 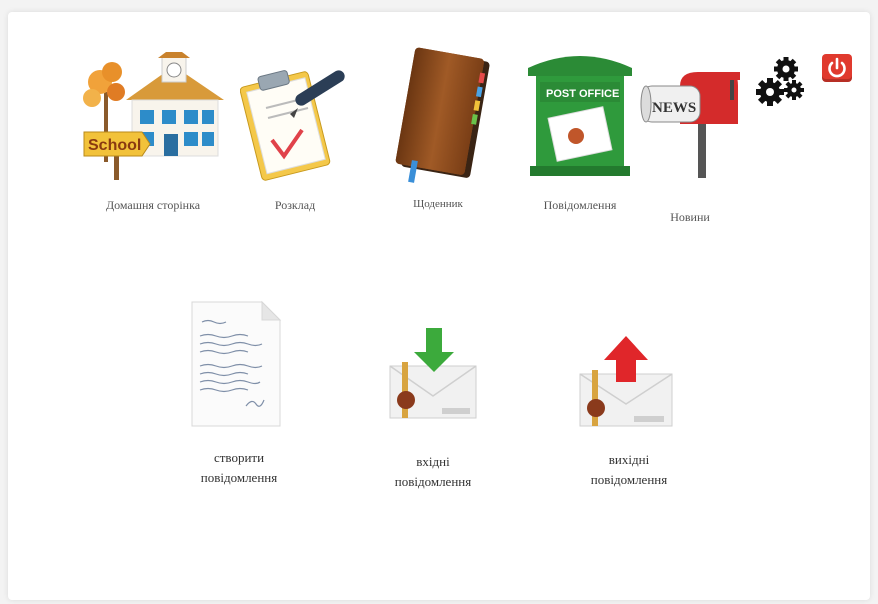 What do you see at coordinates (114, 145) in the screenshot?
I see `school-sign-text: School` at bounding box center [114, 145].